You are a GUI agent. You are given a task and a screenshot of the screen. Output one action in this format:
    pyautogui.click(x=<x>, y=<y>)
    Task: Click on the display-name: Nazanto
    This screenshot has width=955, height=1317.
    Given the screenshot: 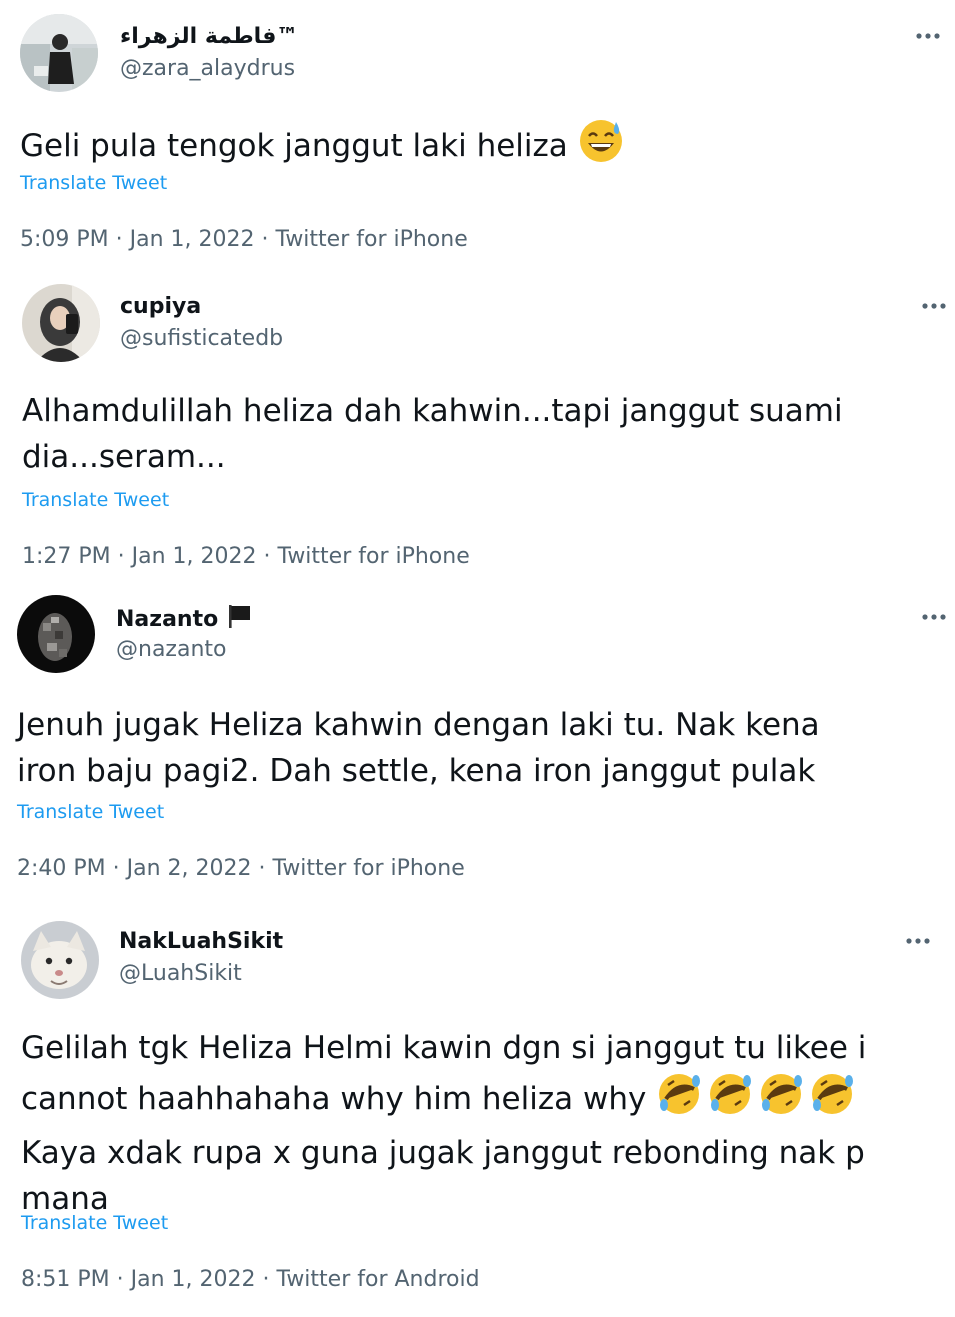 What is the action you would take?
    pyautogui.click(x=184, y=619)
    